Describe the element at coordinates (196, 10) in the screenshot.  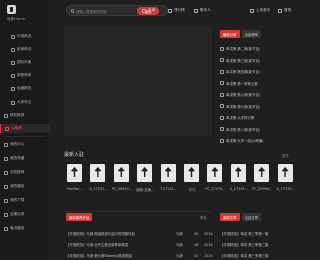
I see `user-icon` at that location.